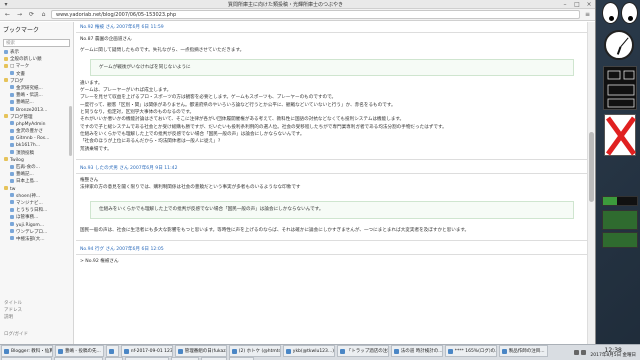 Image resolution: width=640 pixels, height=360 pixels. Describe the element at coordinates (587, 14) in the screenshot. I see `menu-button: ≡` at that location.